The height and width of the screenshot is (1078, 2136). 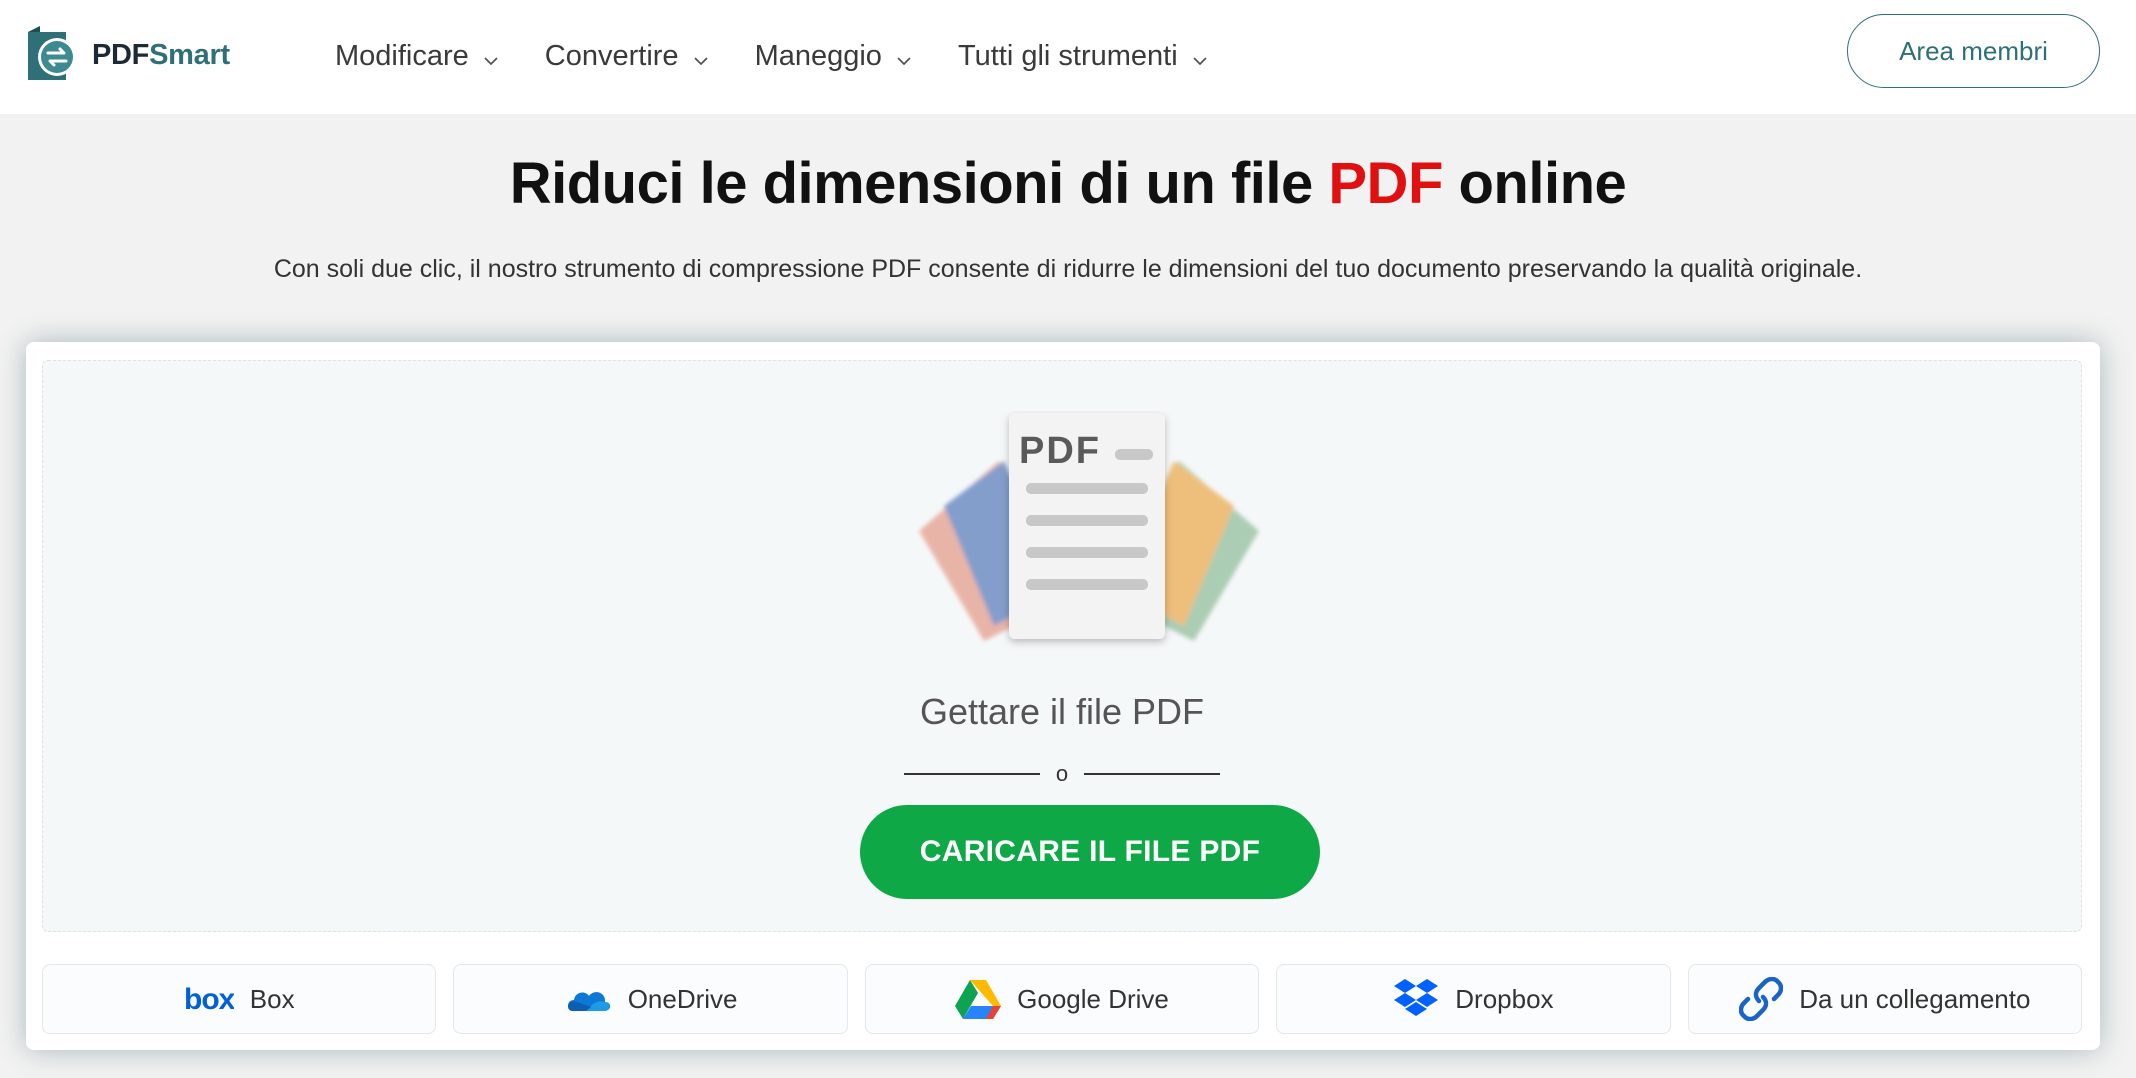 I want to click on logo-text: PDFSmart, so click(x=161, y=54).